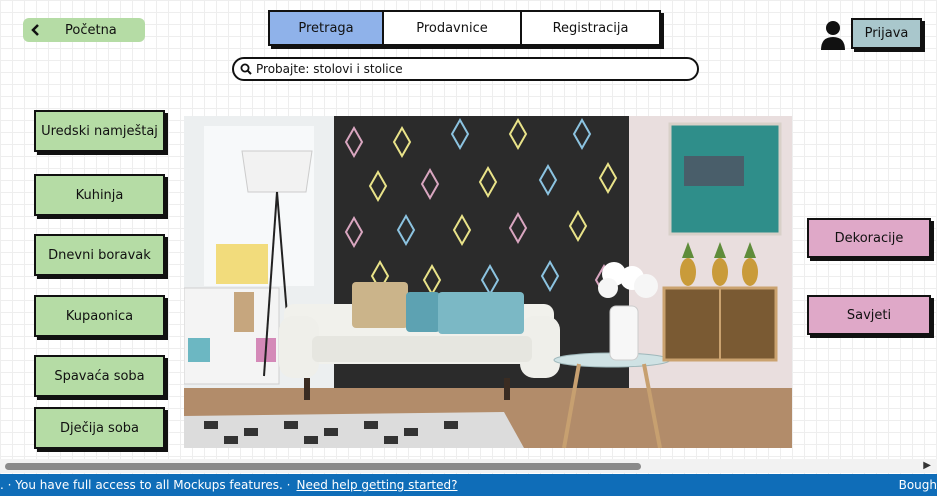 The height and width of the screenshot is (496, 937). Describe the element at coordinates (246, 69) in the screenshot. I see `search-icon` at that location.